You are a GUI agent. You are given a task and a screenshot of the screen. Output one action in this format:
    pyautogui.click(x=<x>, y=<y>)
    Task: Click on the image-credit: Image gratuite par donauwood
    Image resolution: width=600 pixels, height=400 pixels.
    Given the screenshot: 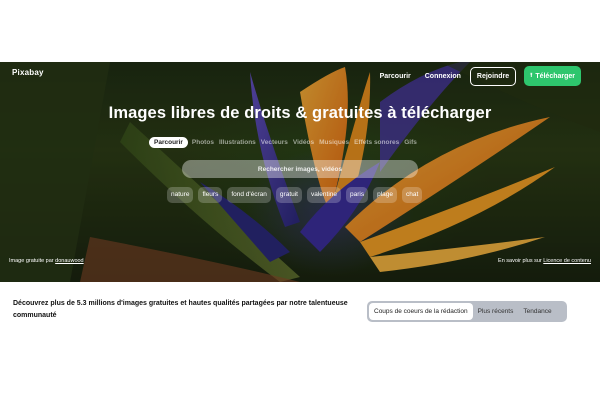 What is the action you would take?
    pyautogui.click(x=46, y=261)
    